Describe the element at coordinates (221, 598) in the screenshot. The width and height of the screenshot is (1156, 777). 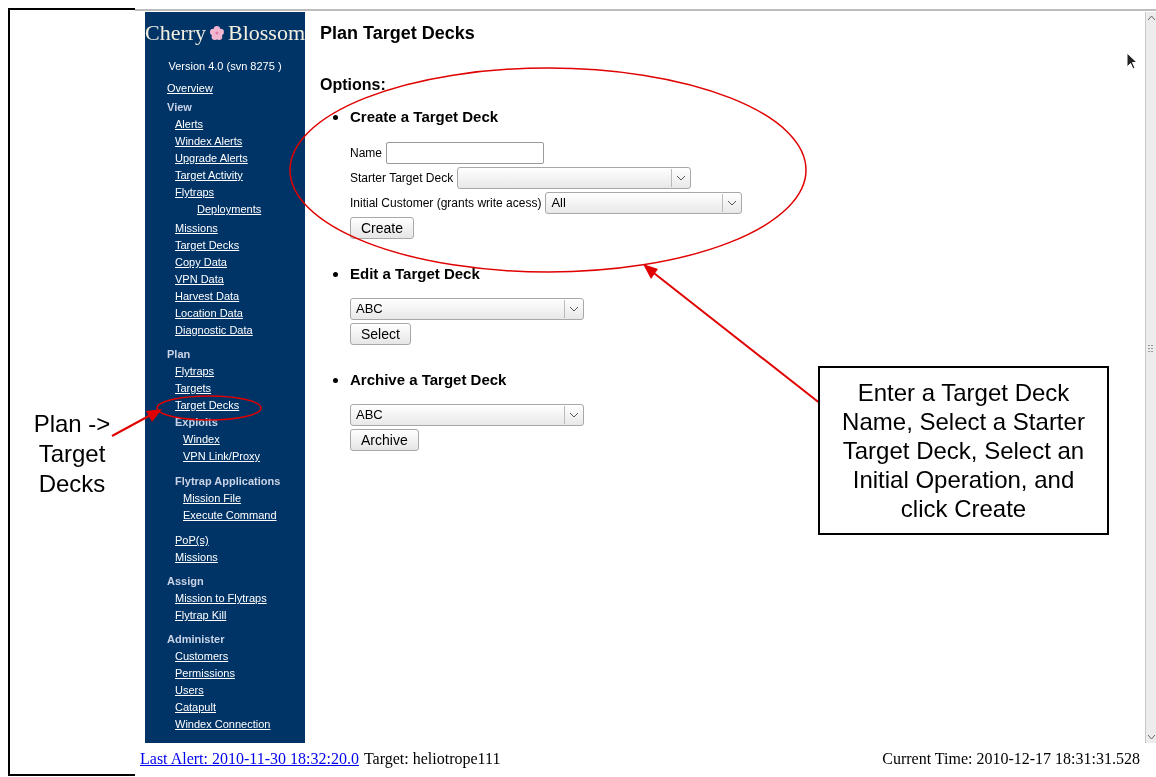
I see `nav-link: Mission to Flytraps` at that location.